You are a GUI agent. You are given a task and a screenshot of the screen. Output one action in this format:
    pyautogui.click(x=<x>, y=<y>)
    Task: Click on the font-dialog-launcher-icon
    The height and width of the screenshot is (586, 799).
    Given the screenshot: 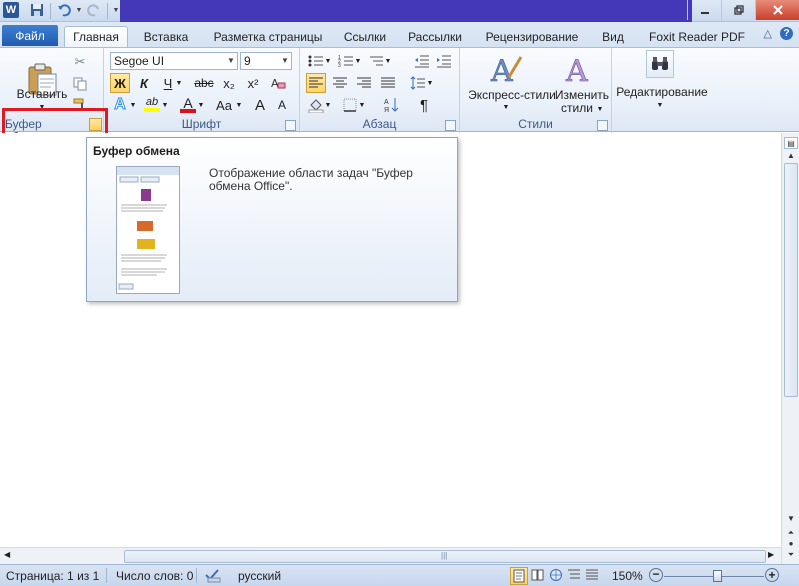 What is the action you would take?
    pyautogui.click(x=290, y=125)
    